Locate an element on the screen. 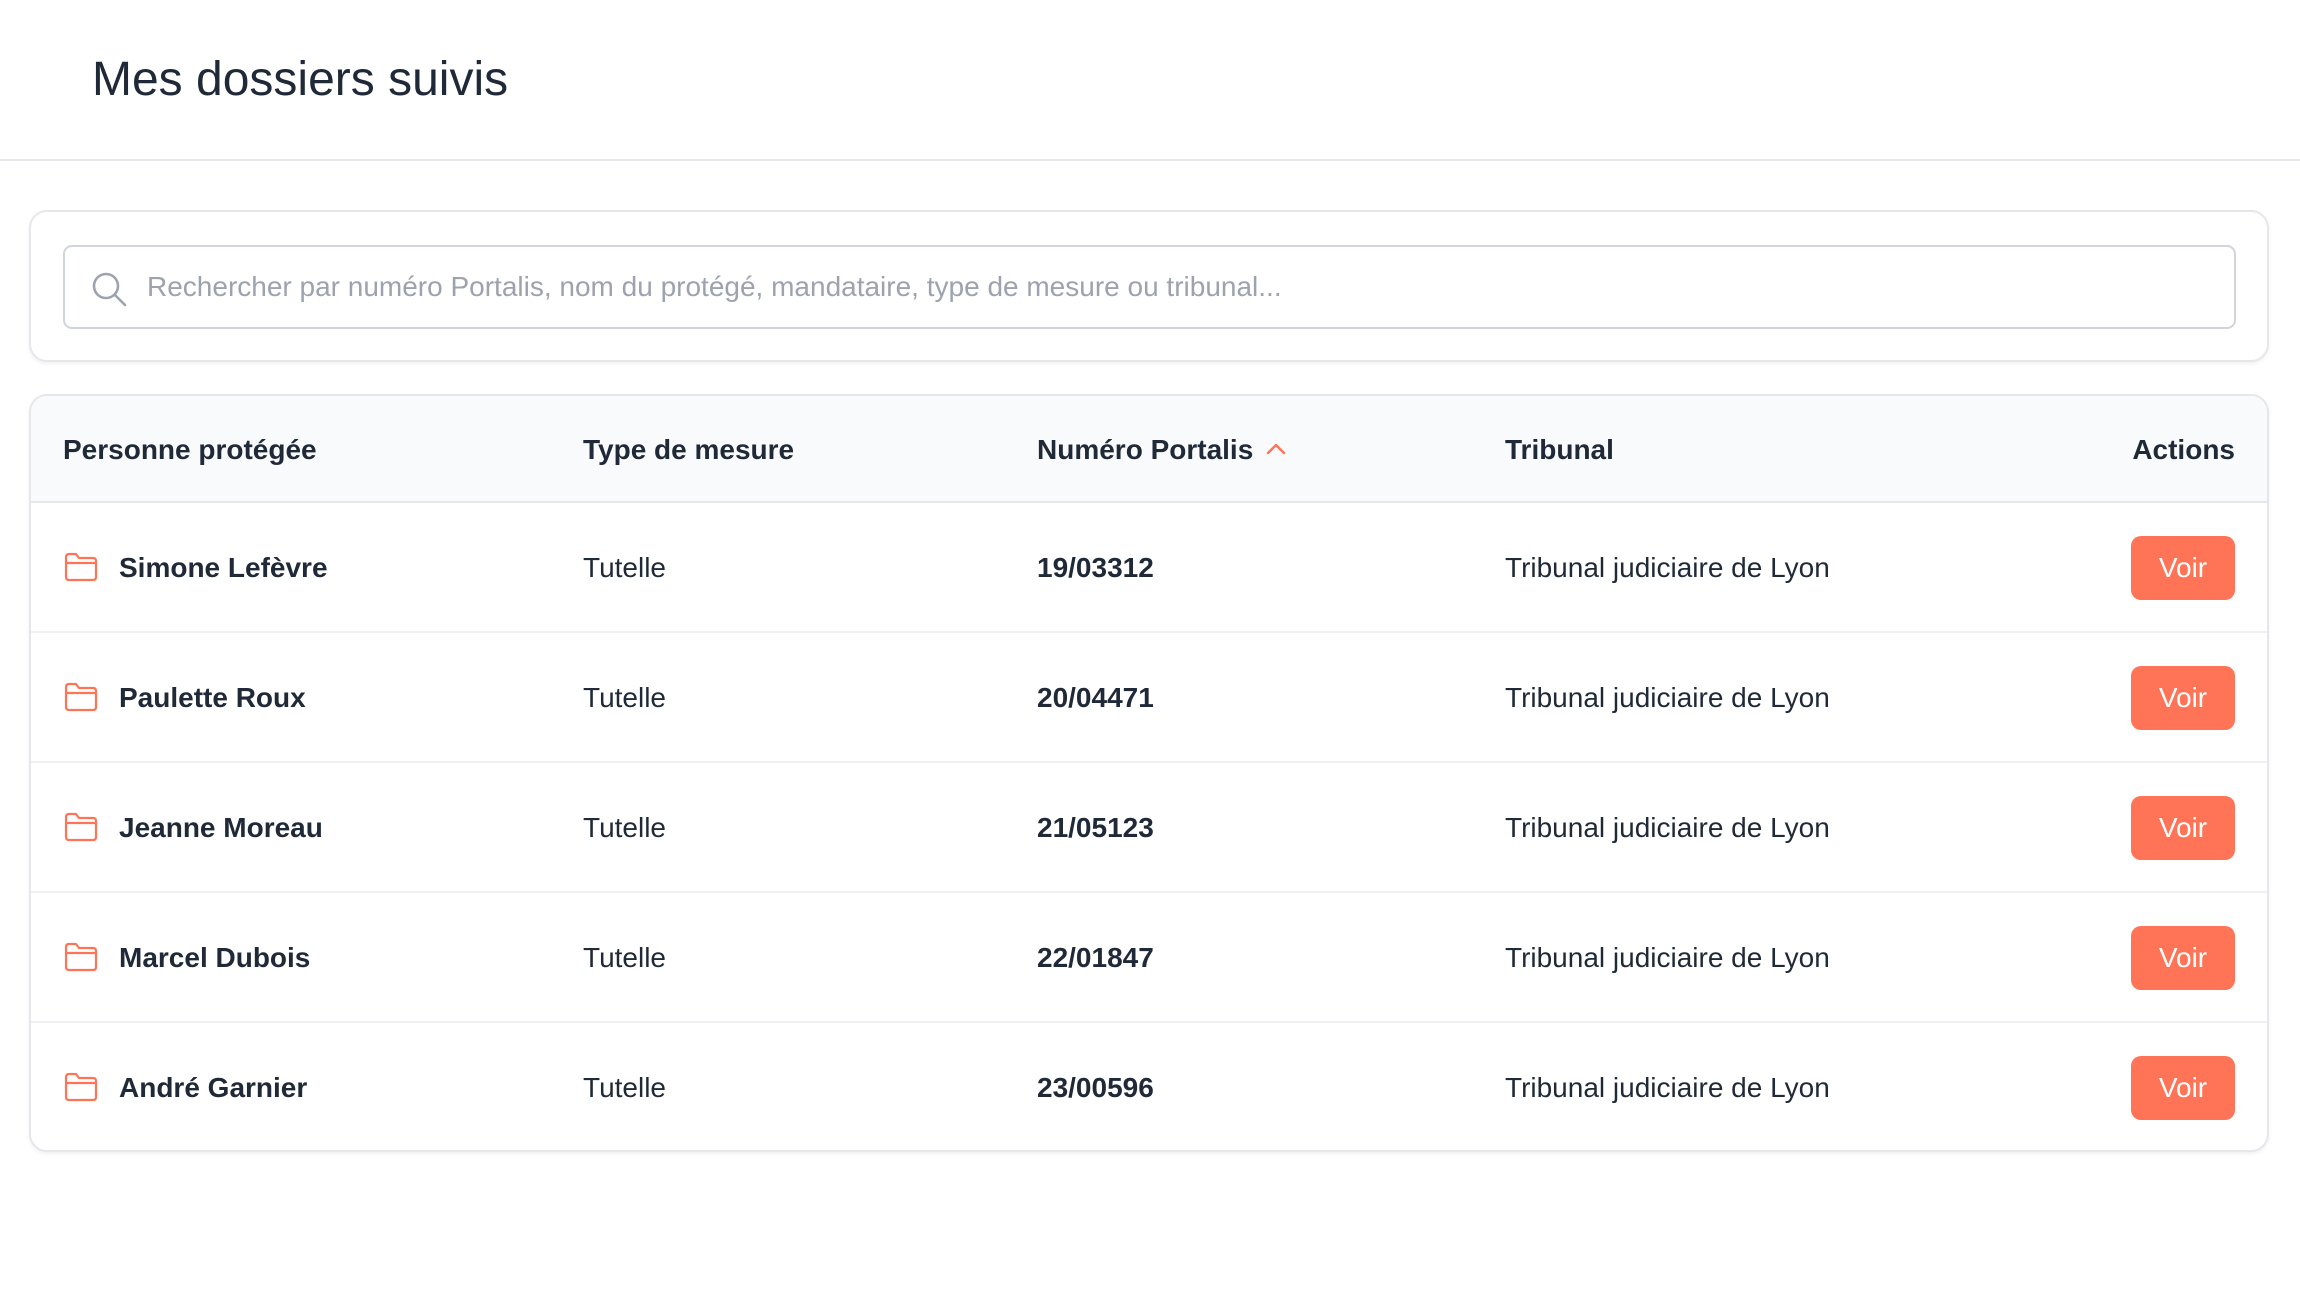 Image resolution: width=2300 pixels, height=1314 pixels. numero-cell: 23/00596 is located at coordinates (1095, 1087).